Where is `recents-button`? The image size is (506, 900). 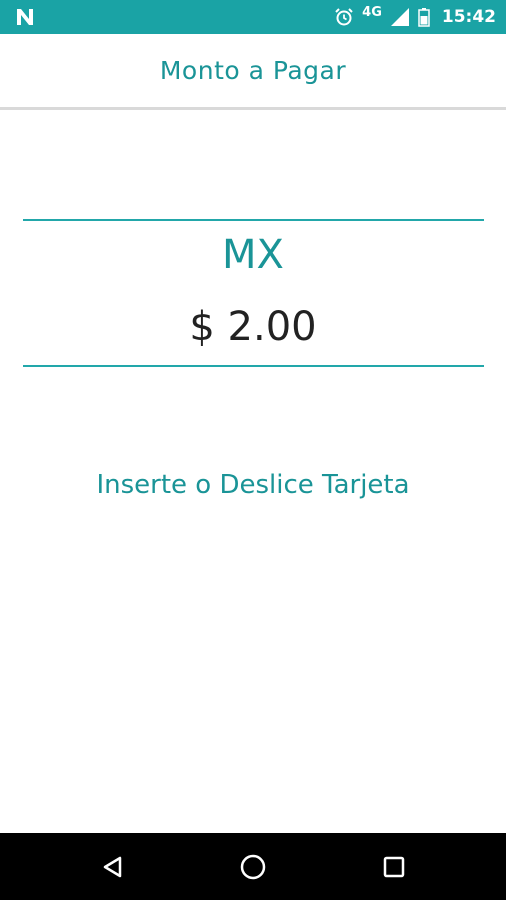
recents-button is located at coordinates (394, 867).